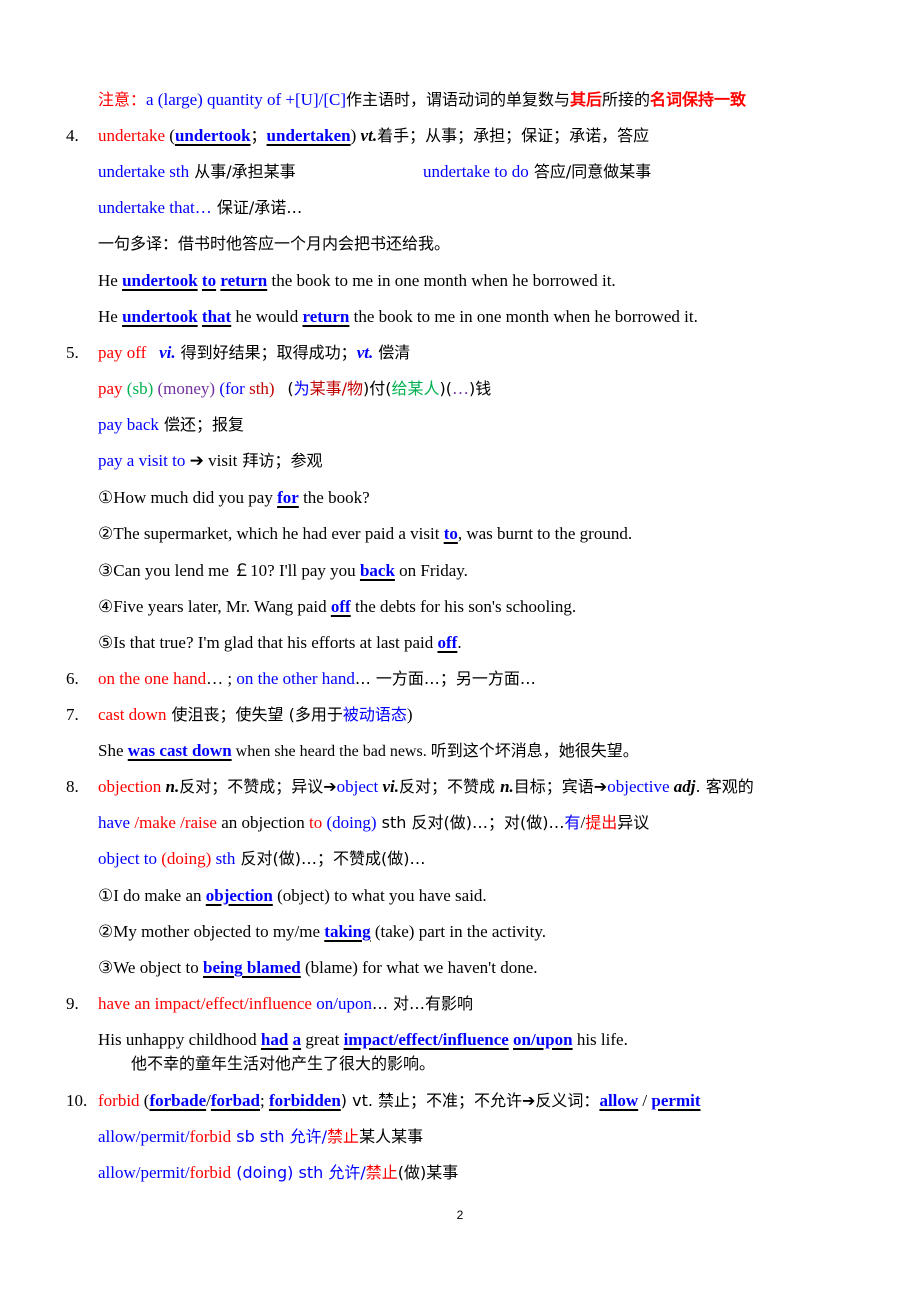  I want to click on usage-word: allow/permit/, so click(144, 1136).